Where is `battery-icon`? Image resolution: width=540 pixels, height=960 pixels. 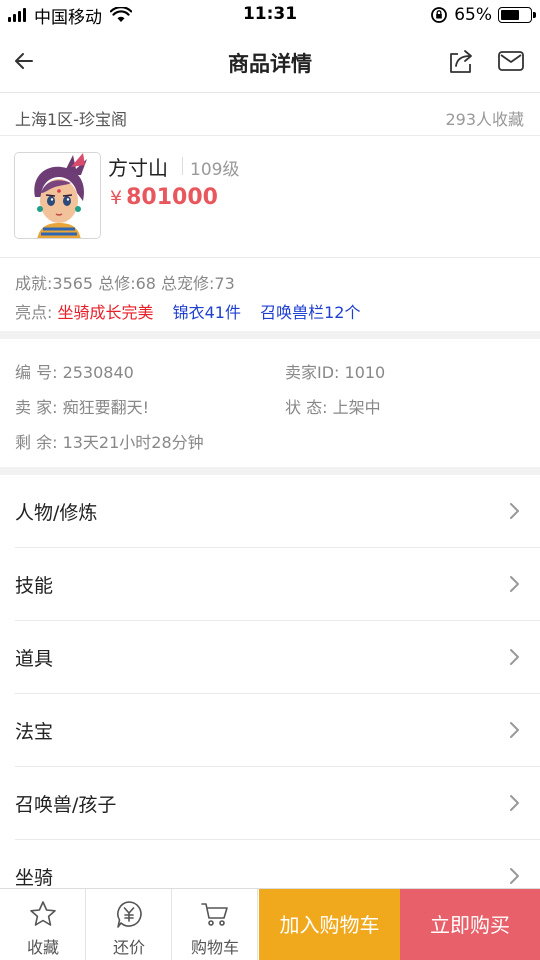
battery-icon is located at coordinates (517, 15).